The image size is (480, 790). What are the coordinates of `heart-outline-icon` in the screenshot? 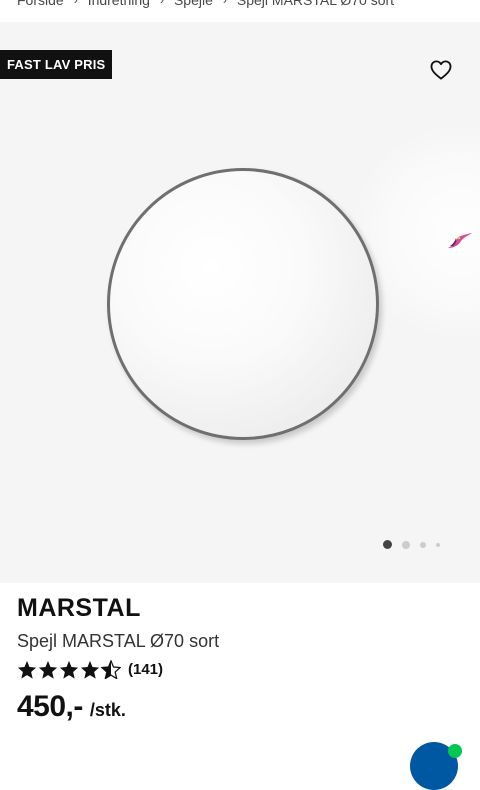 It's located at (441, 70).